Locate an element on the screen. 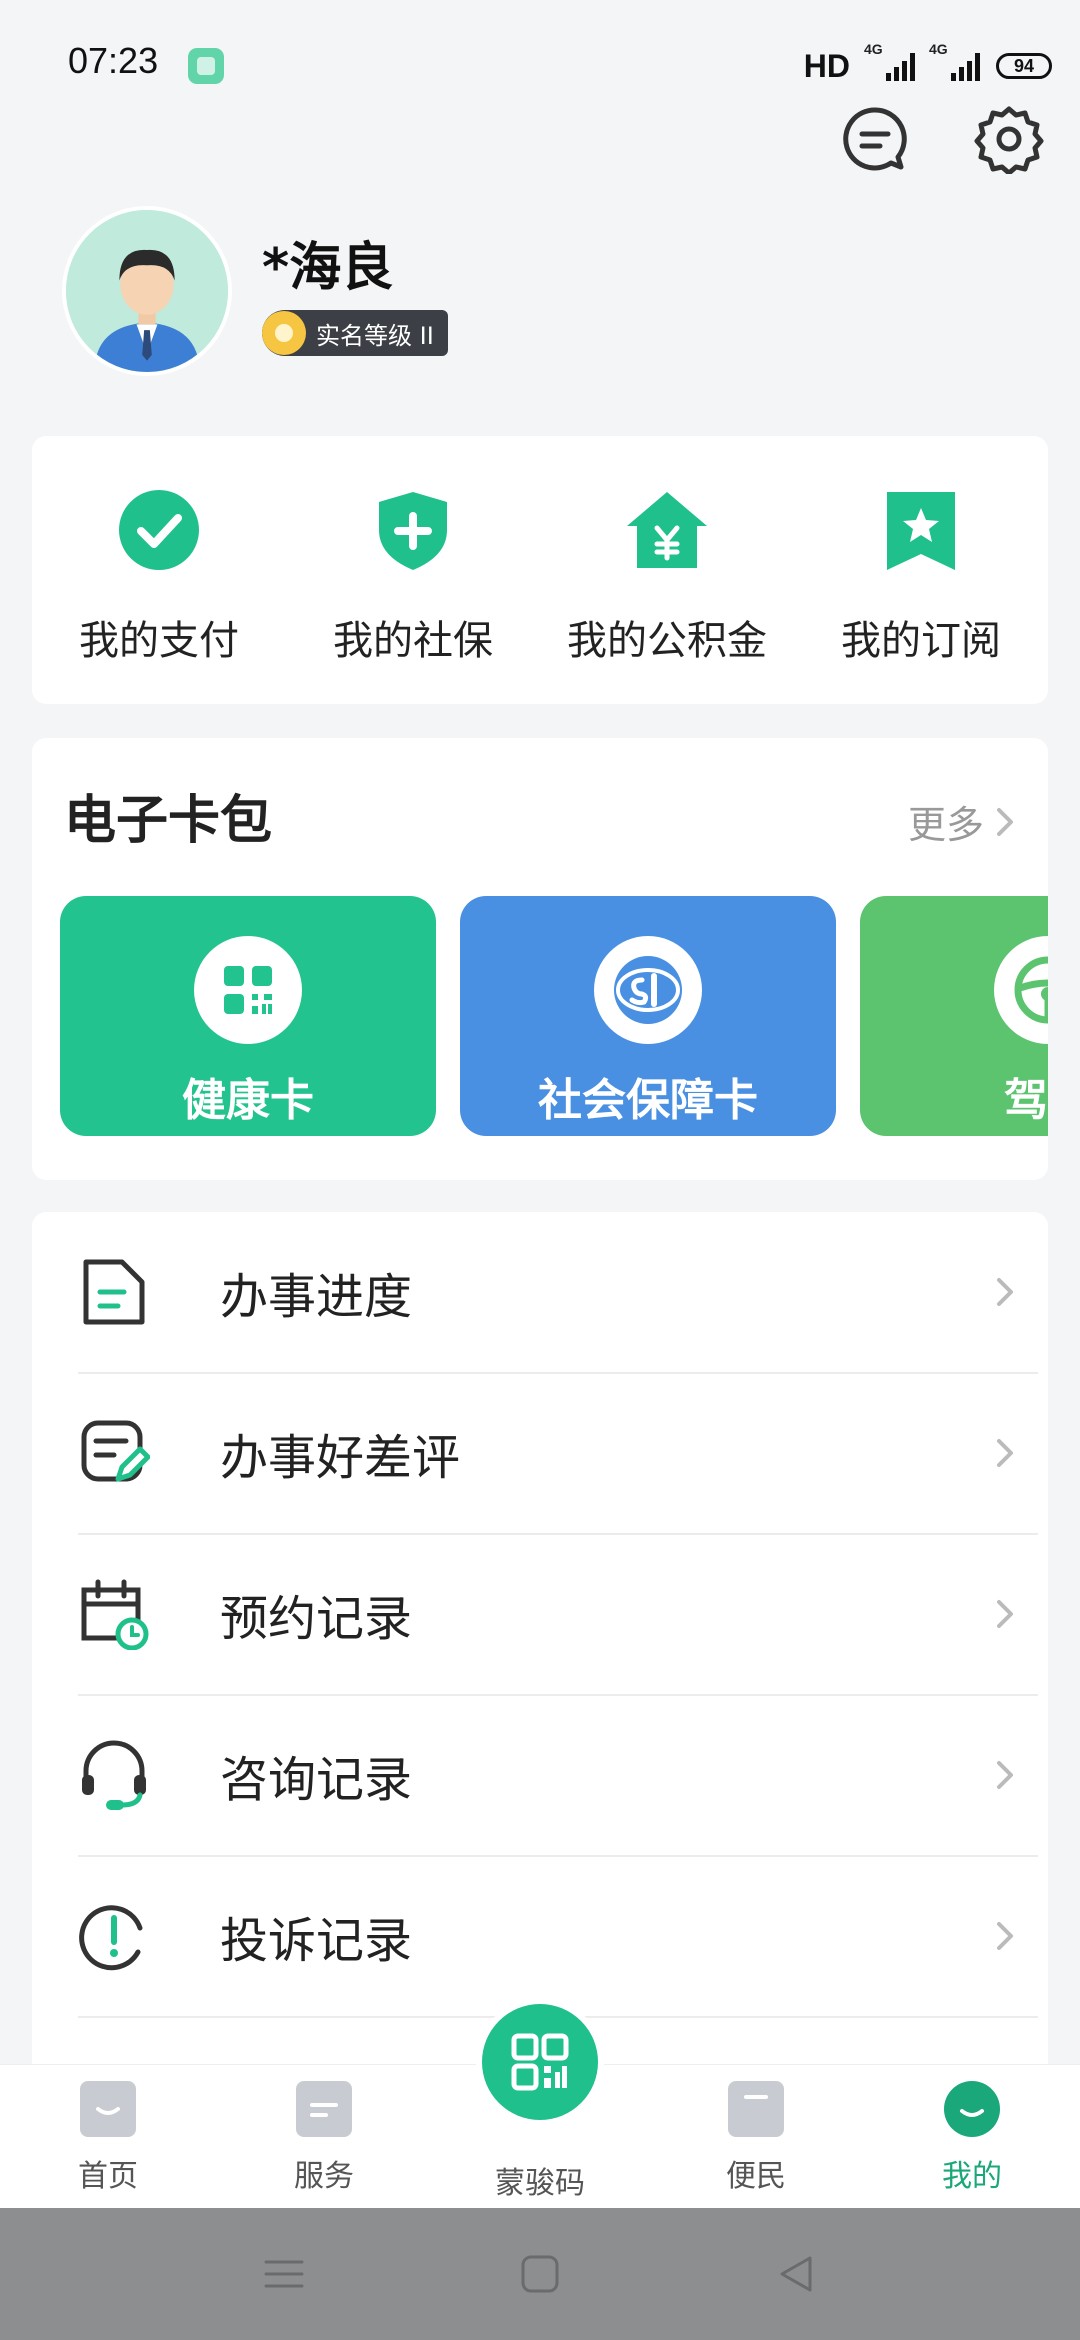 The height and width of the screenshot is (2340, 1080). system-navigation-bar is located at coordinates (540, 2274).